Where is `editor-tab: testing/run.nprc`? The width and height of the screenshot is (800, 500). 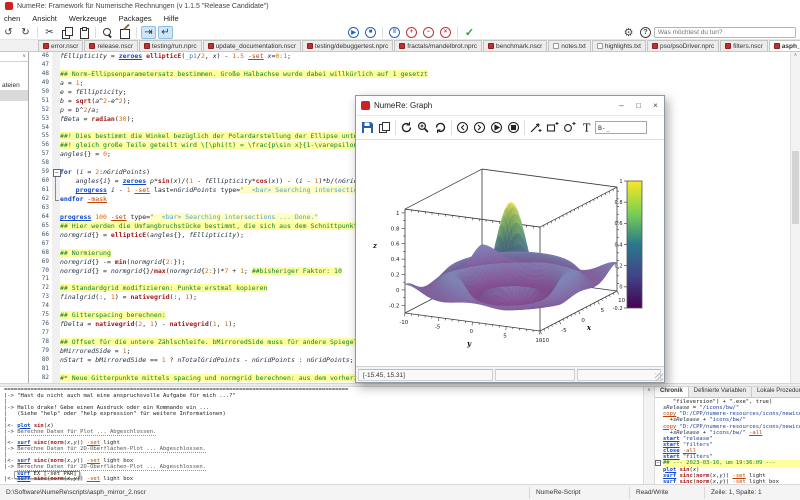 editor-tab: testing/run.nprc is located at coordinates (170, 45).